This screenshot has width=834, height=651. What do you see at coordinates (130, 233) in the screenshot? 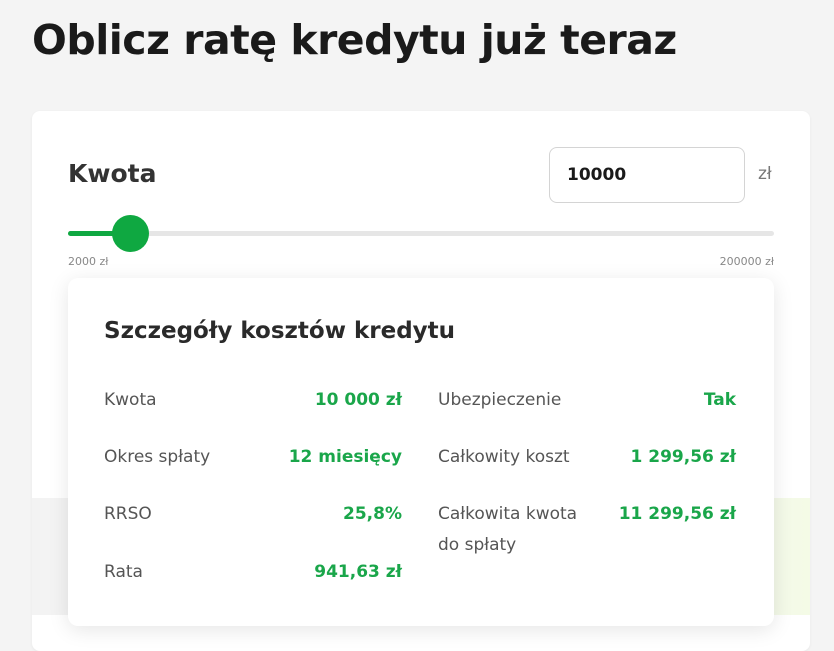
I see `slider-handle` at bounding box center [130, 233].